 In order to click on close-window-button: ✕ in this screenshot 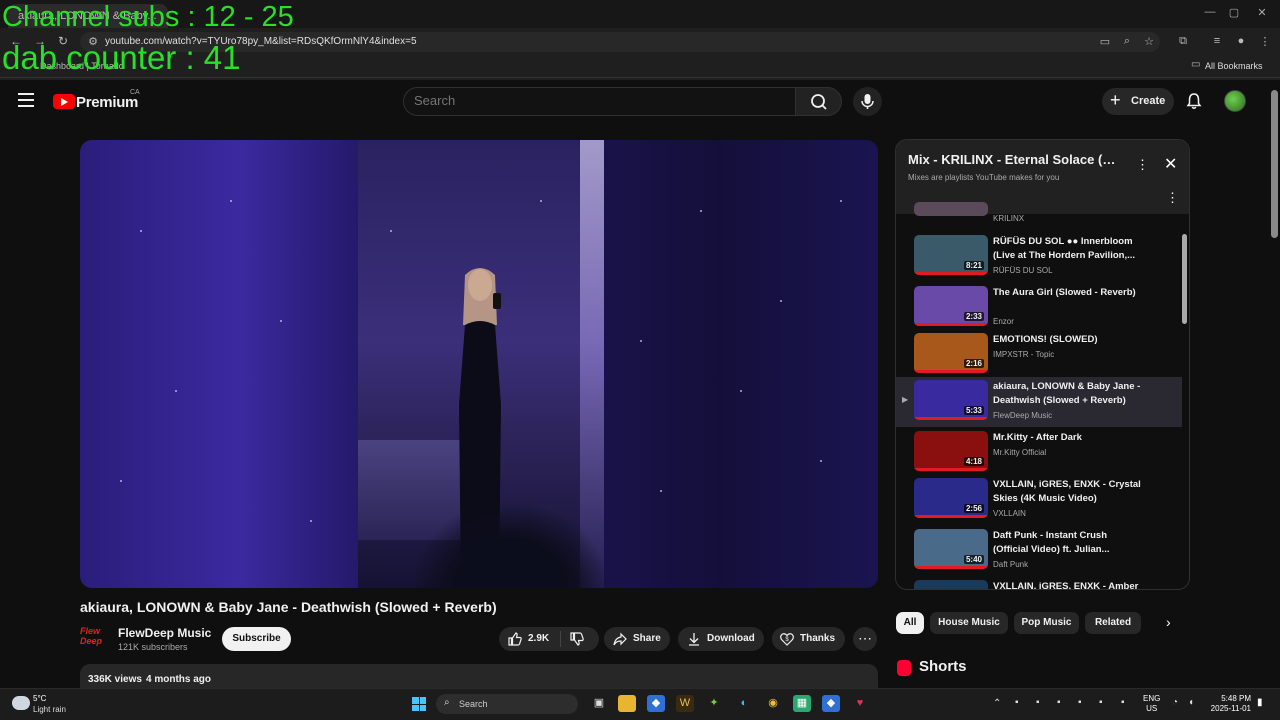, I will do `click(1262, 12)`.